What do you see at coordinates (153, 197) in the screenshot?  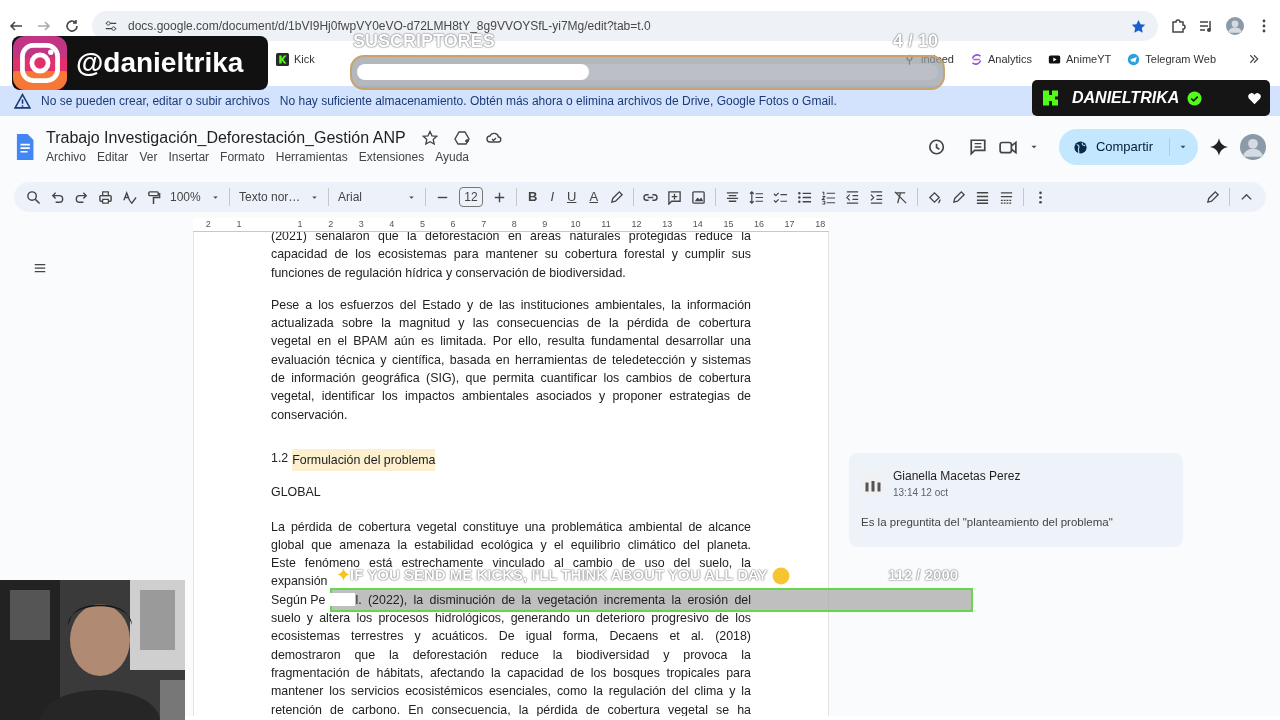 I see `paint-format-icon` at bounding box center [153, 197].